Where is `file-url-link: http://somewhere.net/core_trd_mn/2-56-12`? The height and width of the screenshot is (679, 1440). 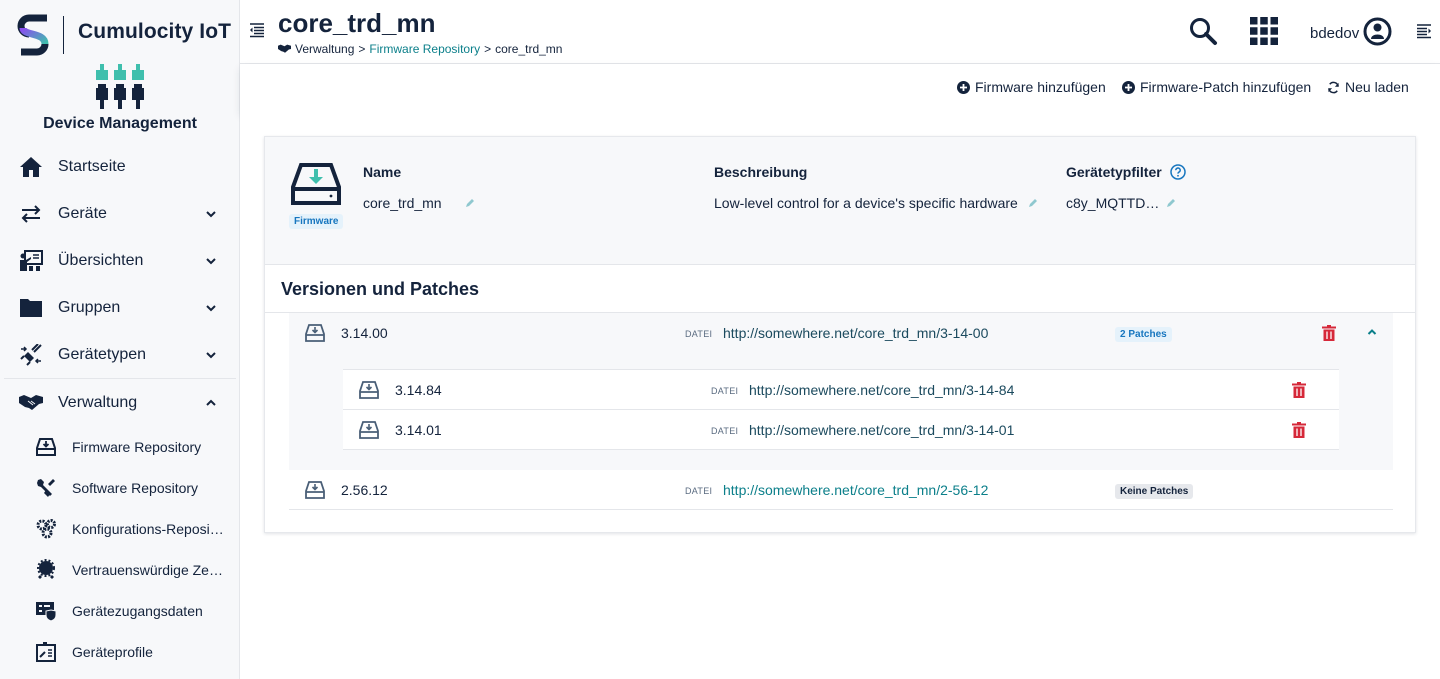 file-url-link: http://somewhere.net/core_trd_mn/2-56-12 is located at coordinates (855, 490).